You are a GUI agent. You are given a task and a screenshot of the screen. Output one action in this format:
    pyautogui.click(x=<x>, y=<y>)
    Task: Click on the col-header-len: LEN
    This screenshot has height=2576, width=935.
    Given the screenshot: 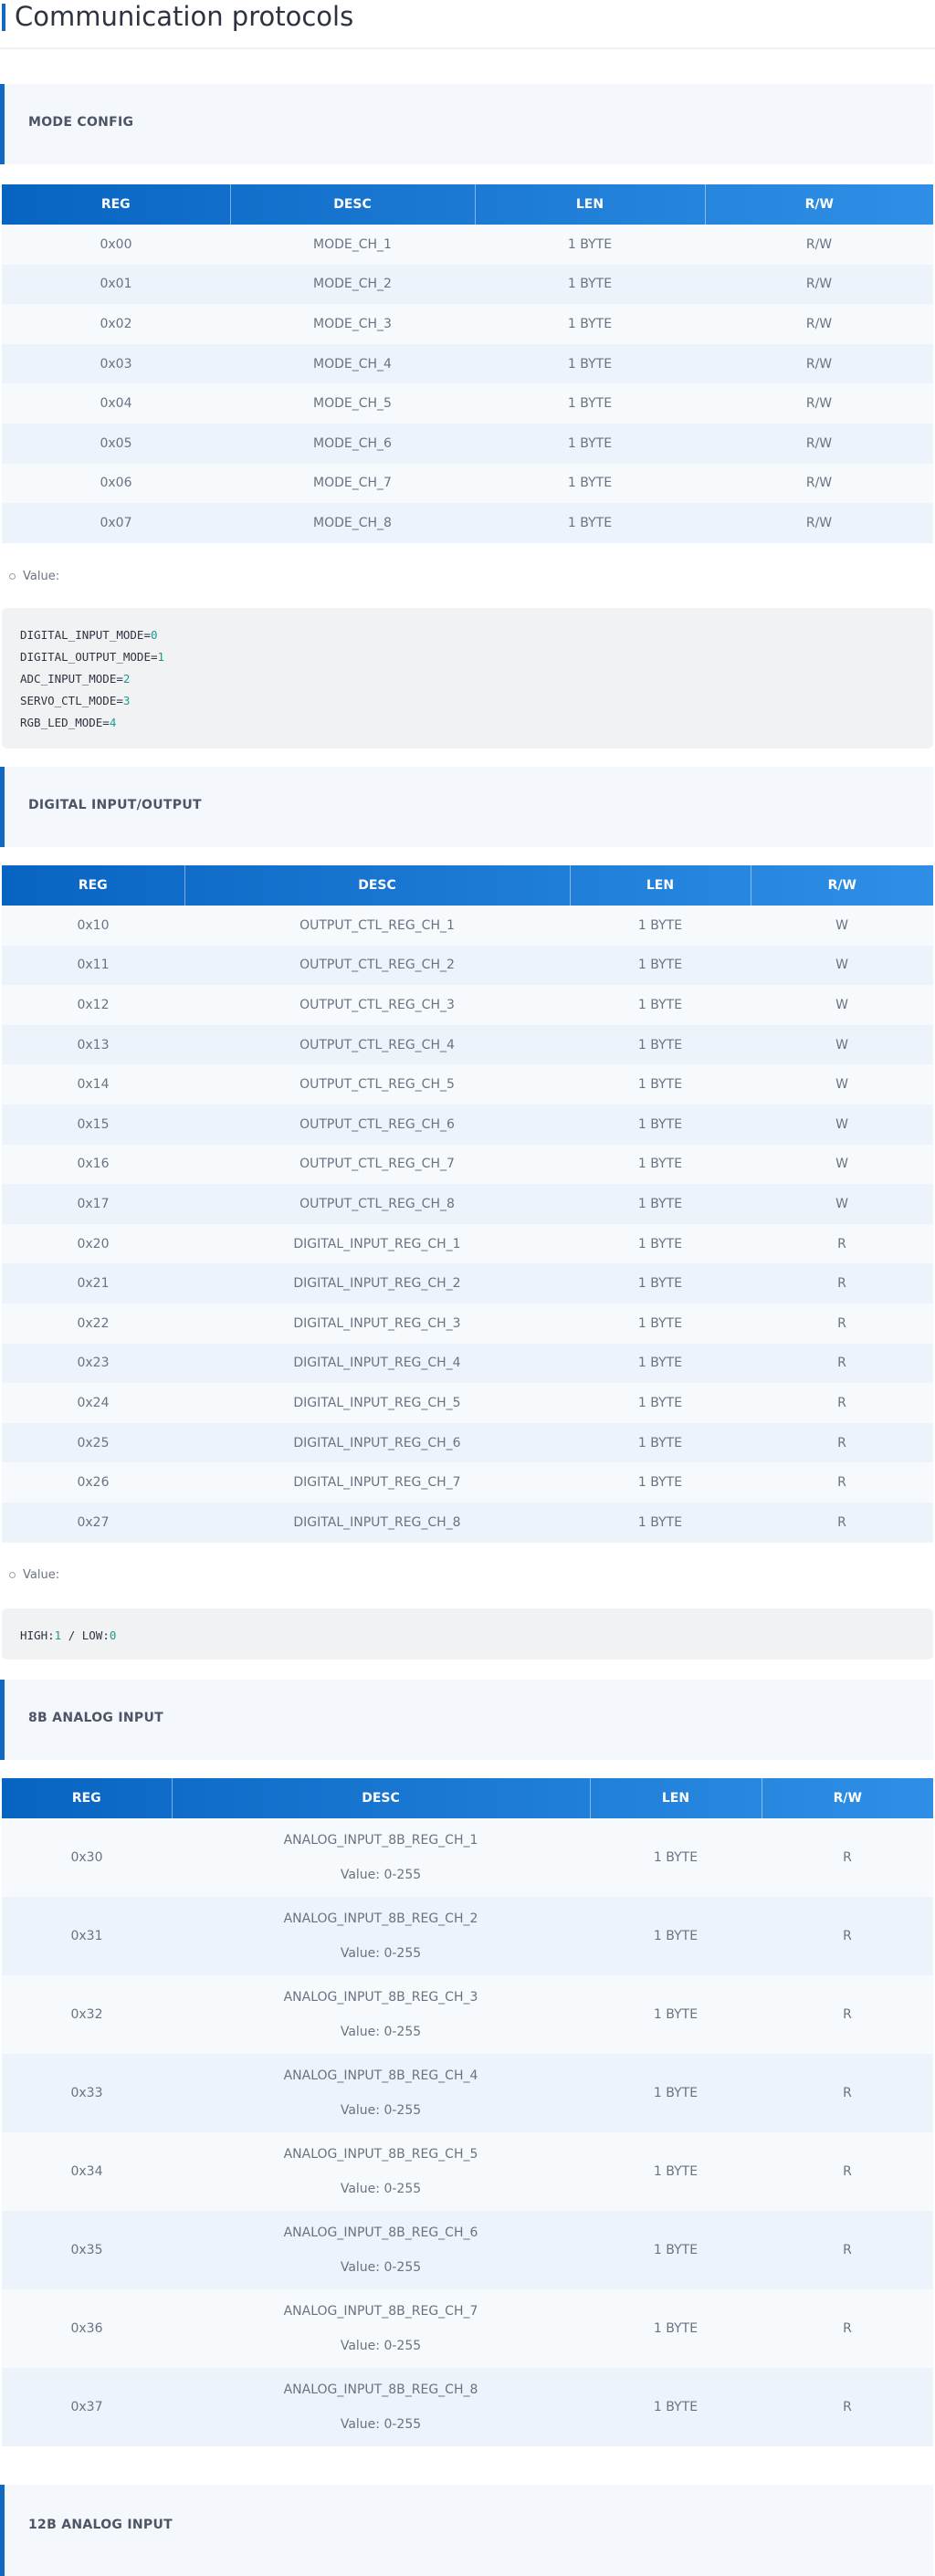 What is the action you would take?
    pyautogui.click(x=676, y=1798)
    